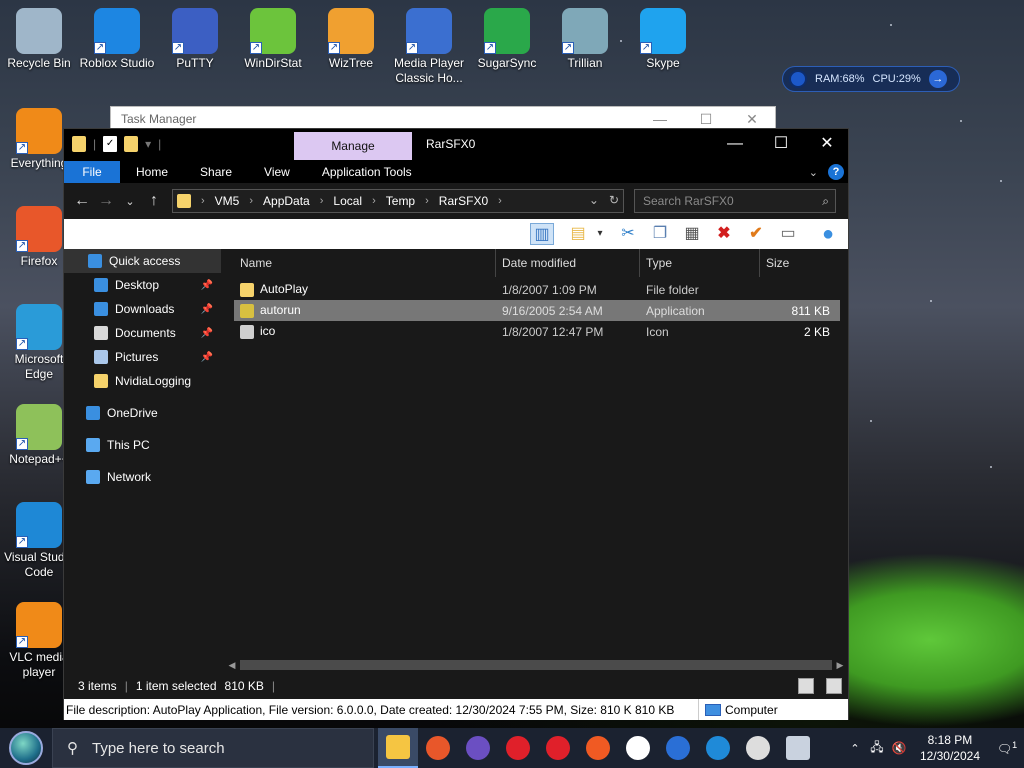 Image resolution: width=1024 pixels, height=768 pixels. What do you see at coordinates (101, 333) in the screenshot?
I see `documents-icon` at bounding box center [101, 333].